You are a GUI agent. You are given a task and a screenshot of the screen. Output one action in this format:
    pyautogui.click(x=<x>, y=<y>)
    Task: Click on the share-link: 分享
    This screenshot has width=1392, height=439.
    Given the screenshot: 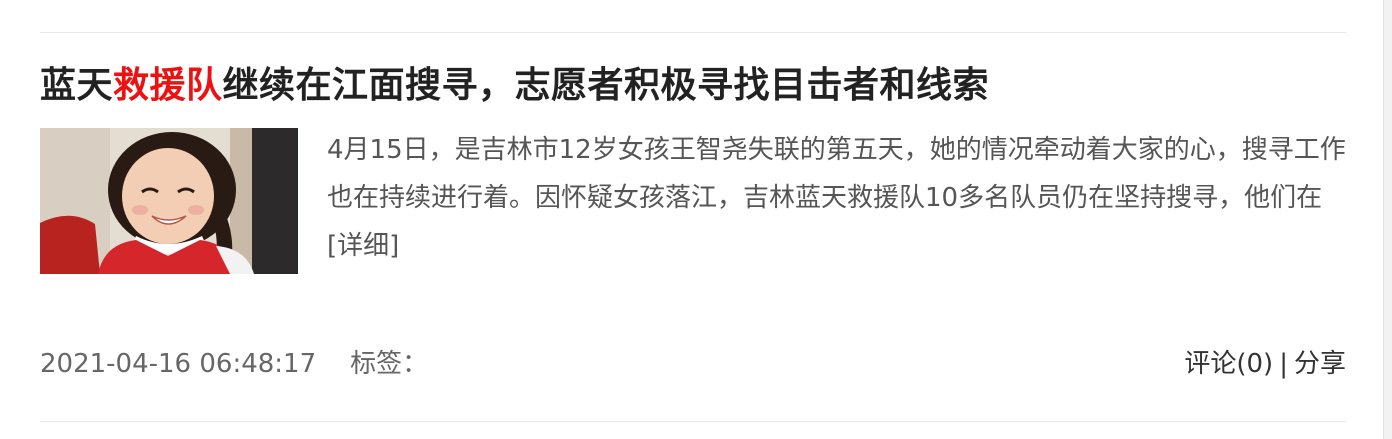 What is the action you would take?
    pyautogui.click(x=1320, y=364)
    